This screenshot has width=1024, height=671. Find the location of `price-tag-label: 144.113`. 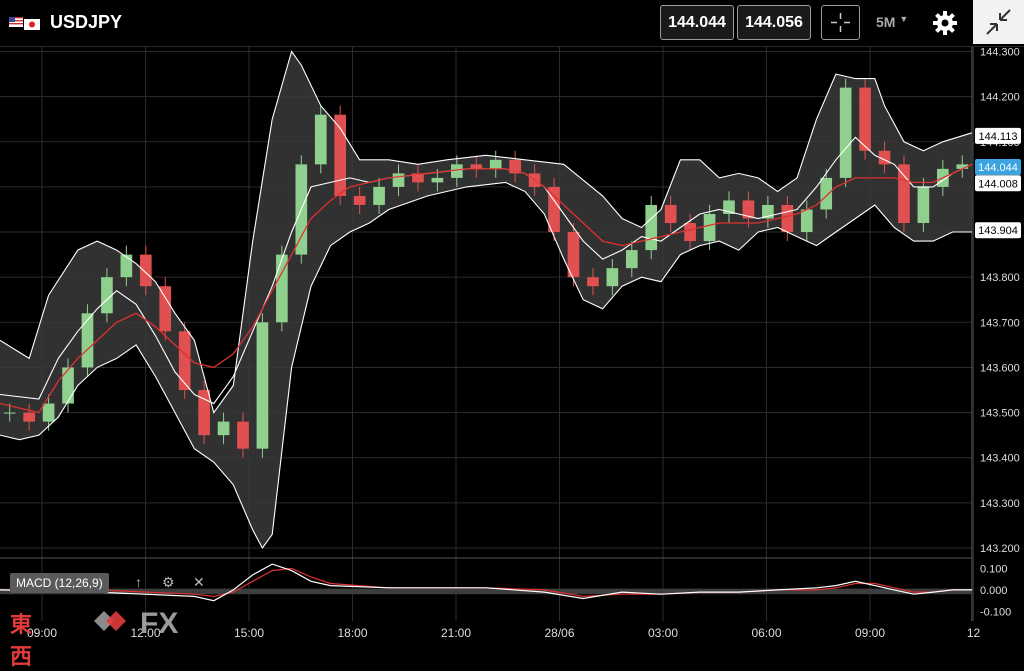

price-tag-label: 144.113 is located at coordinates (998, 137).